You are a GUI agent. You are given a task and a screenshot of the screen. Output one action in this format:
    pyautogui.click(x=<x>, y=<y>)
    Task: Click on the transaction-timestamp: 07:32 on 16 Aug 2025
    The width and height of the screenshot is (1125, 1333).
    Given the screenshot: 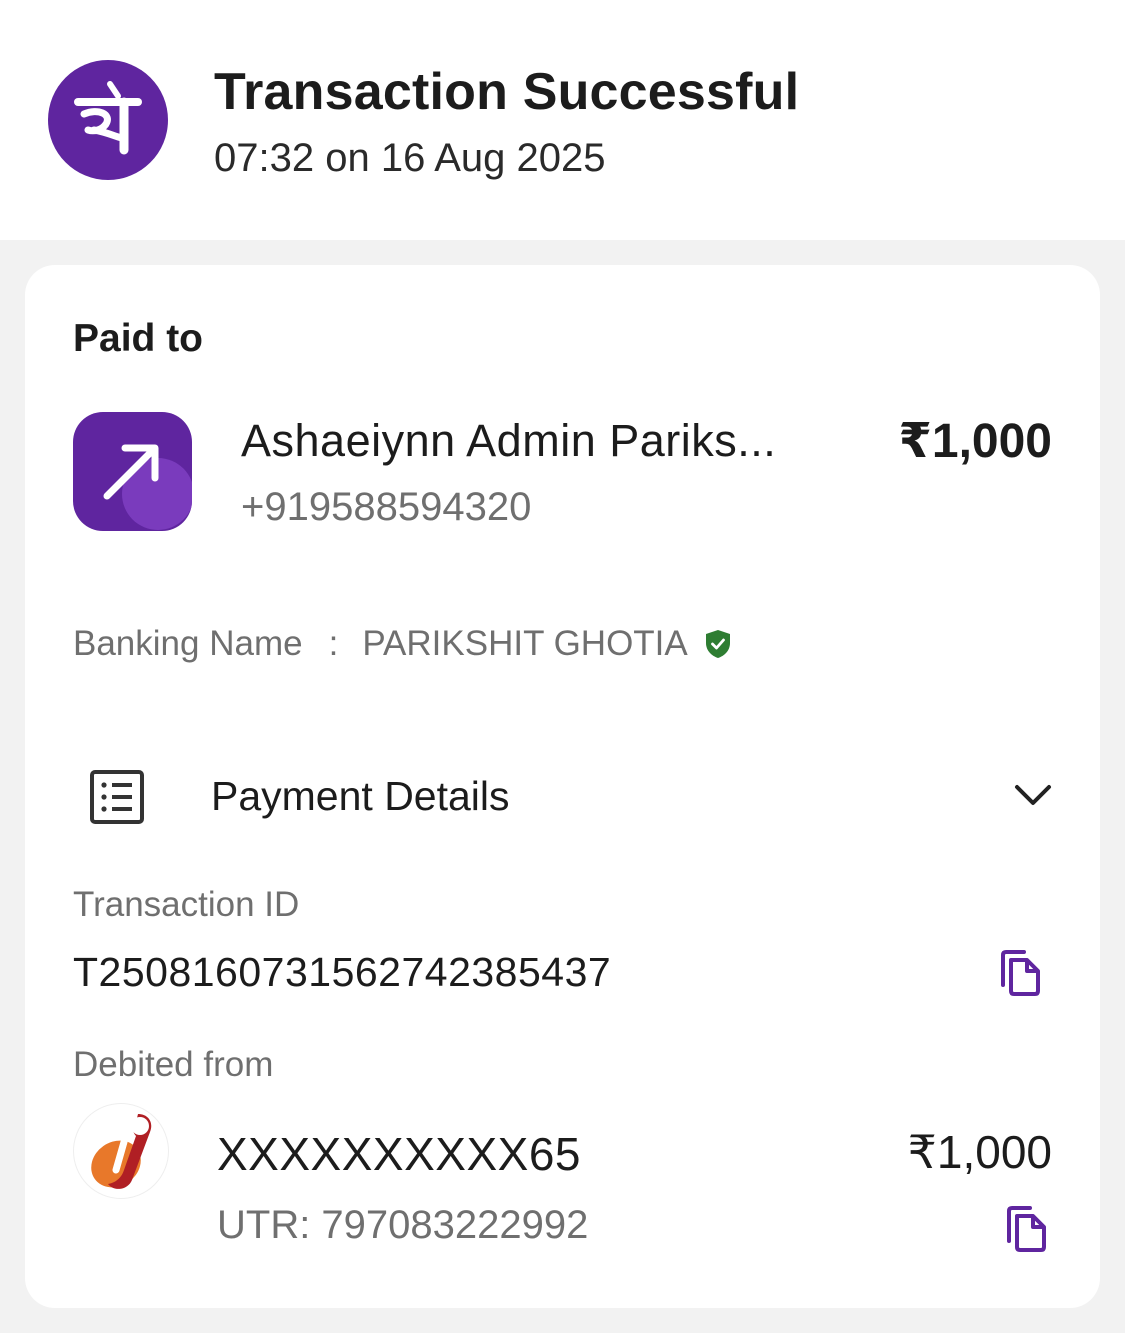 What is the action you would take?
    pyautogui.click(x=410, y=158)
    